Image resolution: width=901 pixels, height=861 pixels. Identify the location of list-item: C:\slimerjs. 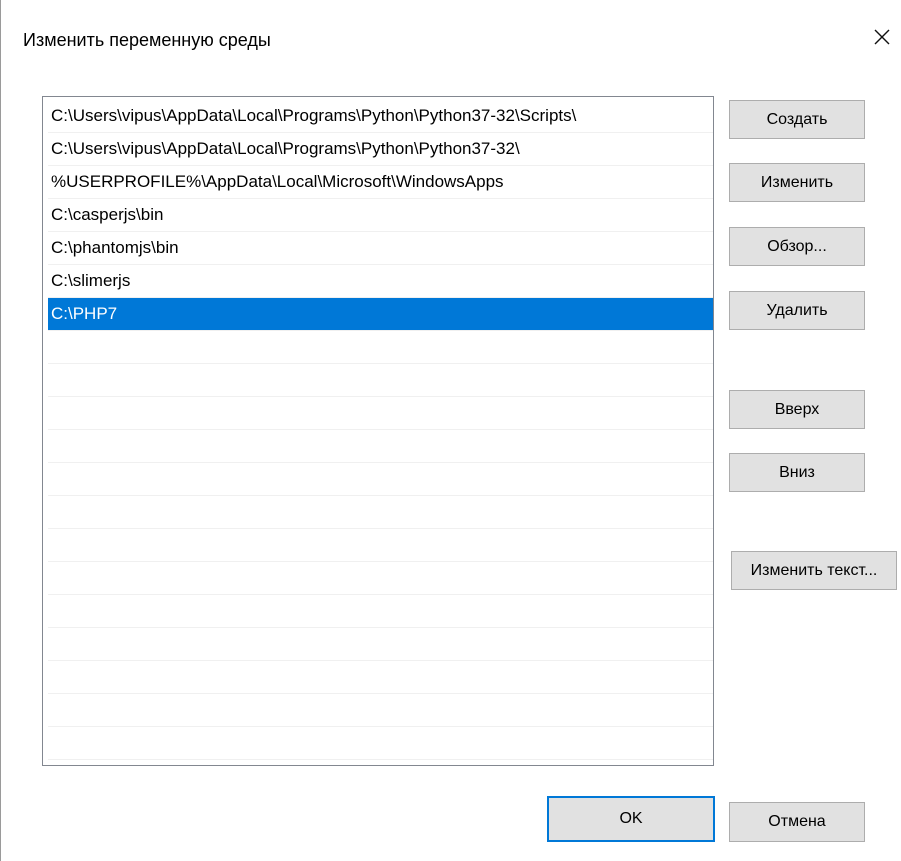
(380, 281).